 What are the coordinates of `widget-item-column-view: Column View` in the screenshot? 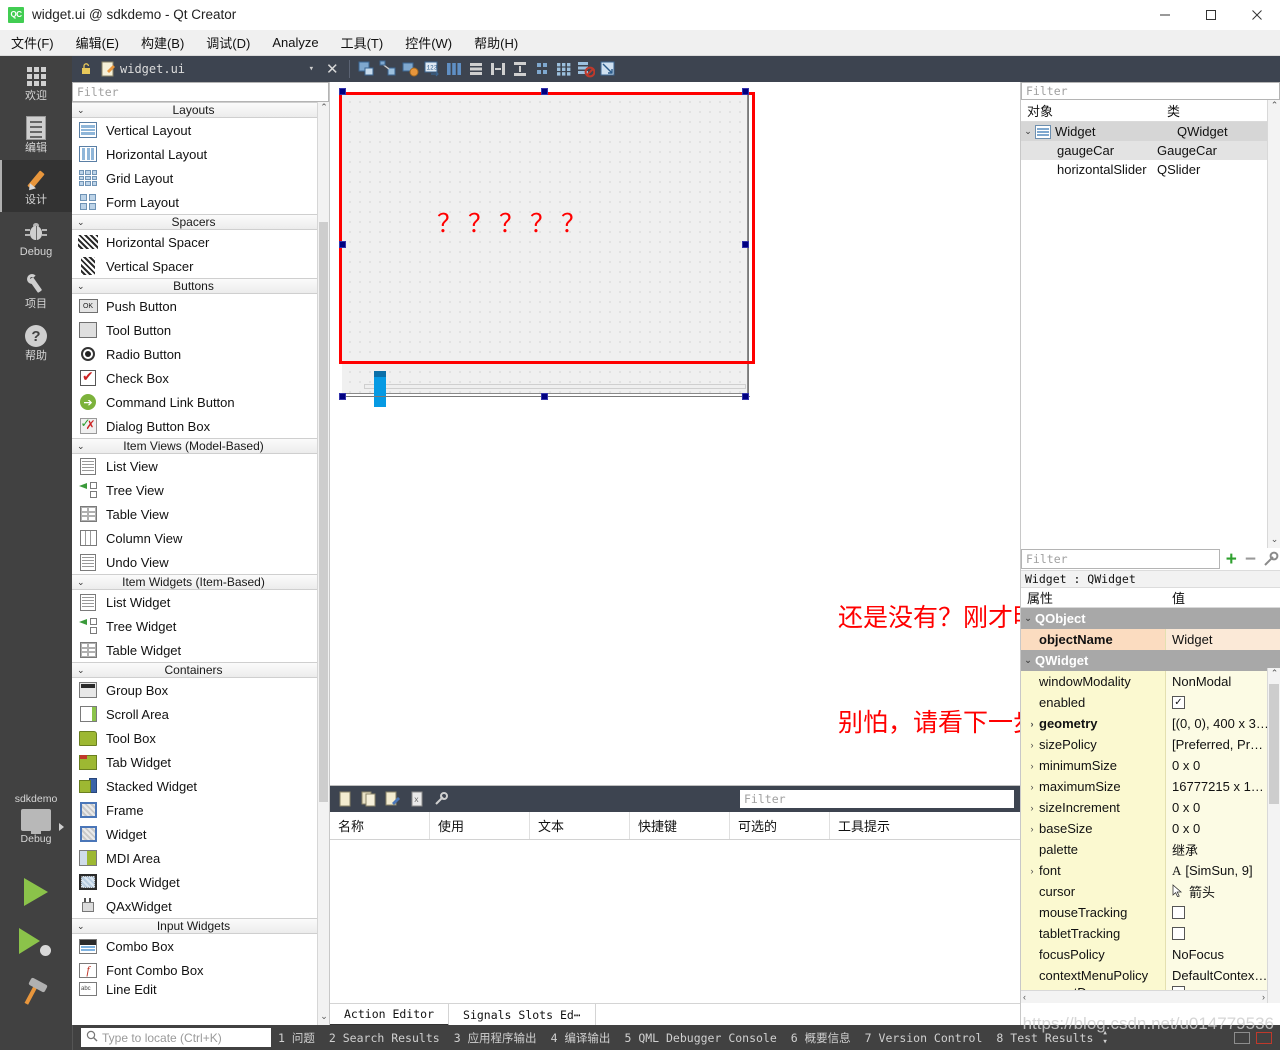 It's located at (200, 538).